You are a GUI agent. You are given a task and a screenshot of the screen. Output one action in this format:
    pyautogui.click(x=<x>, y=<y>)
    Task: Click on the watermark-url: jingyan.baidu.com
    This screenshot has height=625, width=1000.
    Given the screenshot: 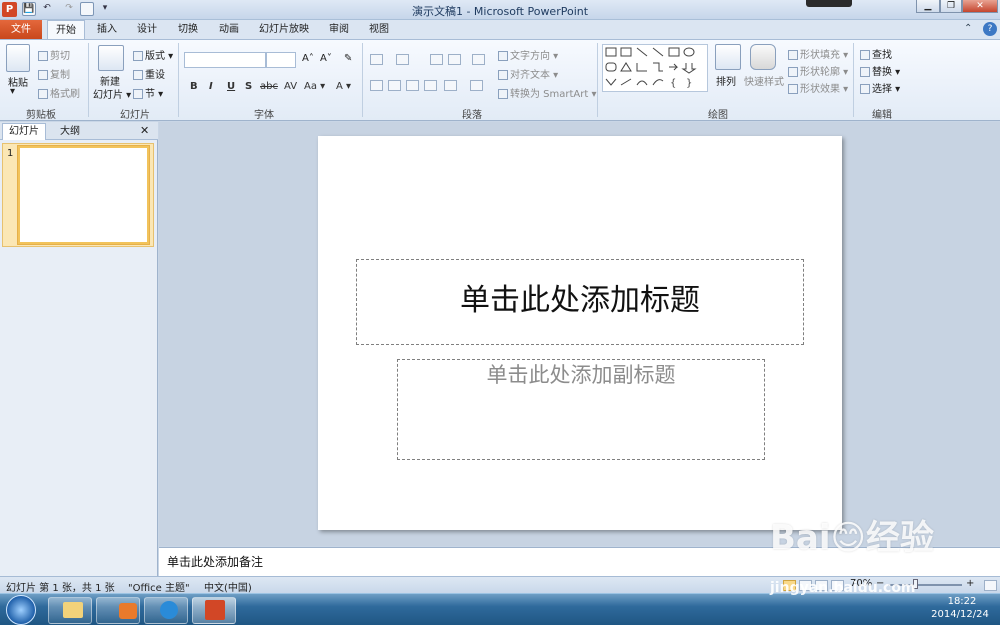 What is the action you would take?
    pyautogui.click(x=843, y=588)
    